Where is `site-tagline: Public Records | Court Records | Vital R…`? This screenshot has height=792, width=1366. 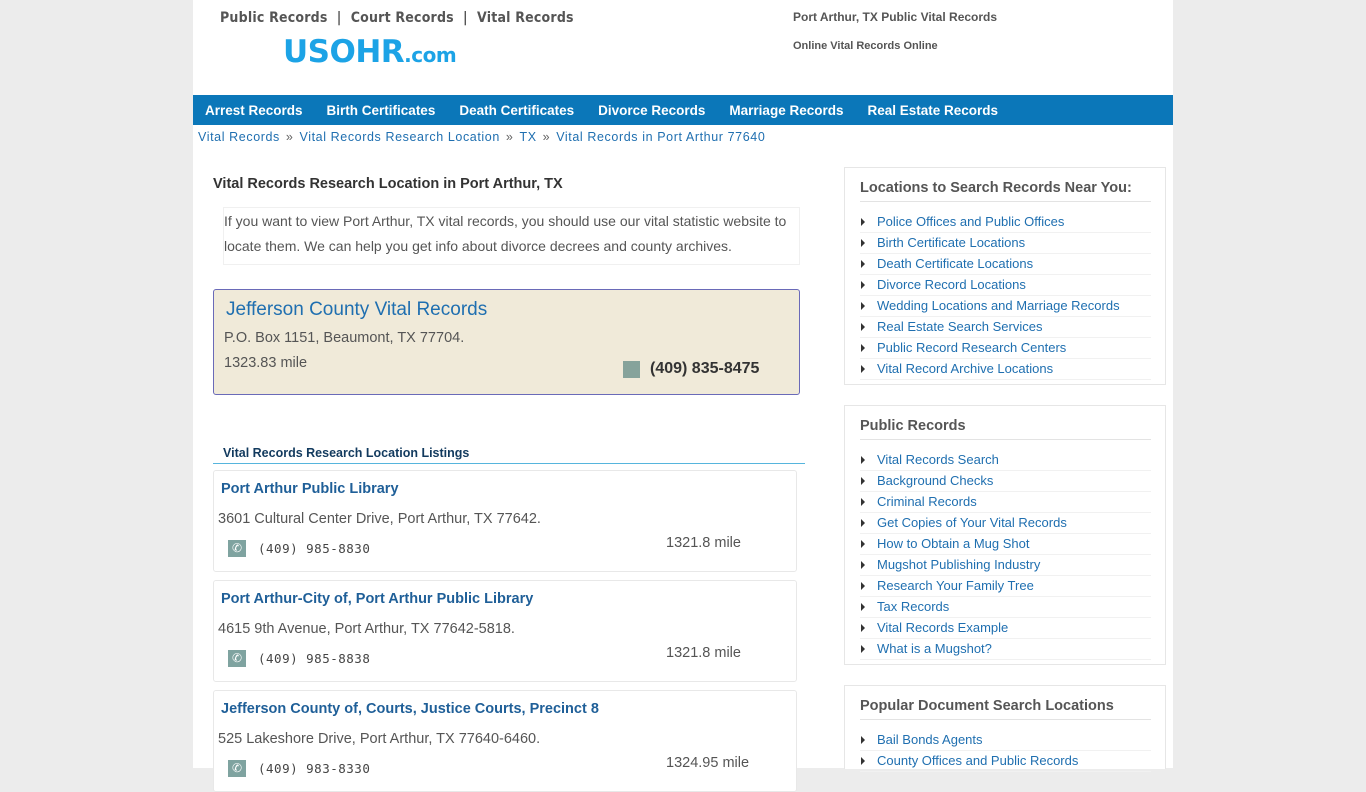
site-tagline: Public Records | Court Records | Vital R… is located at coordinates (397, 18).